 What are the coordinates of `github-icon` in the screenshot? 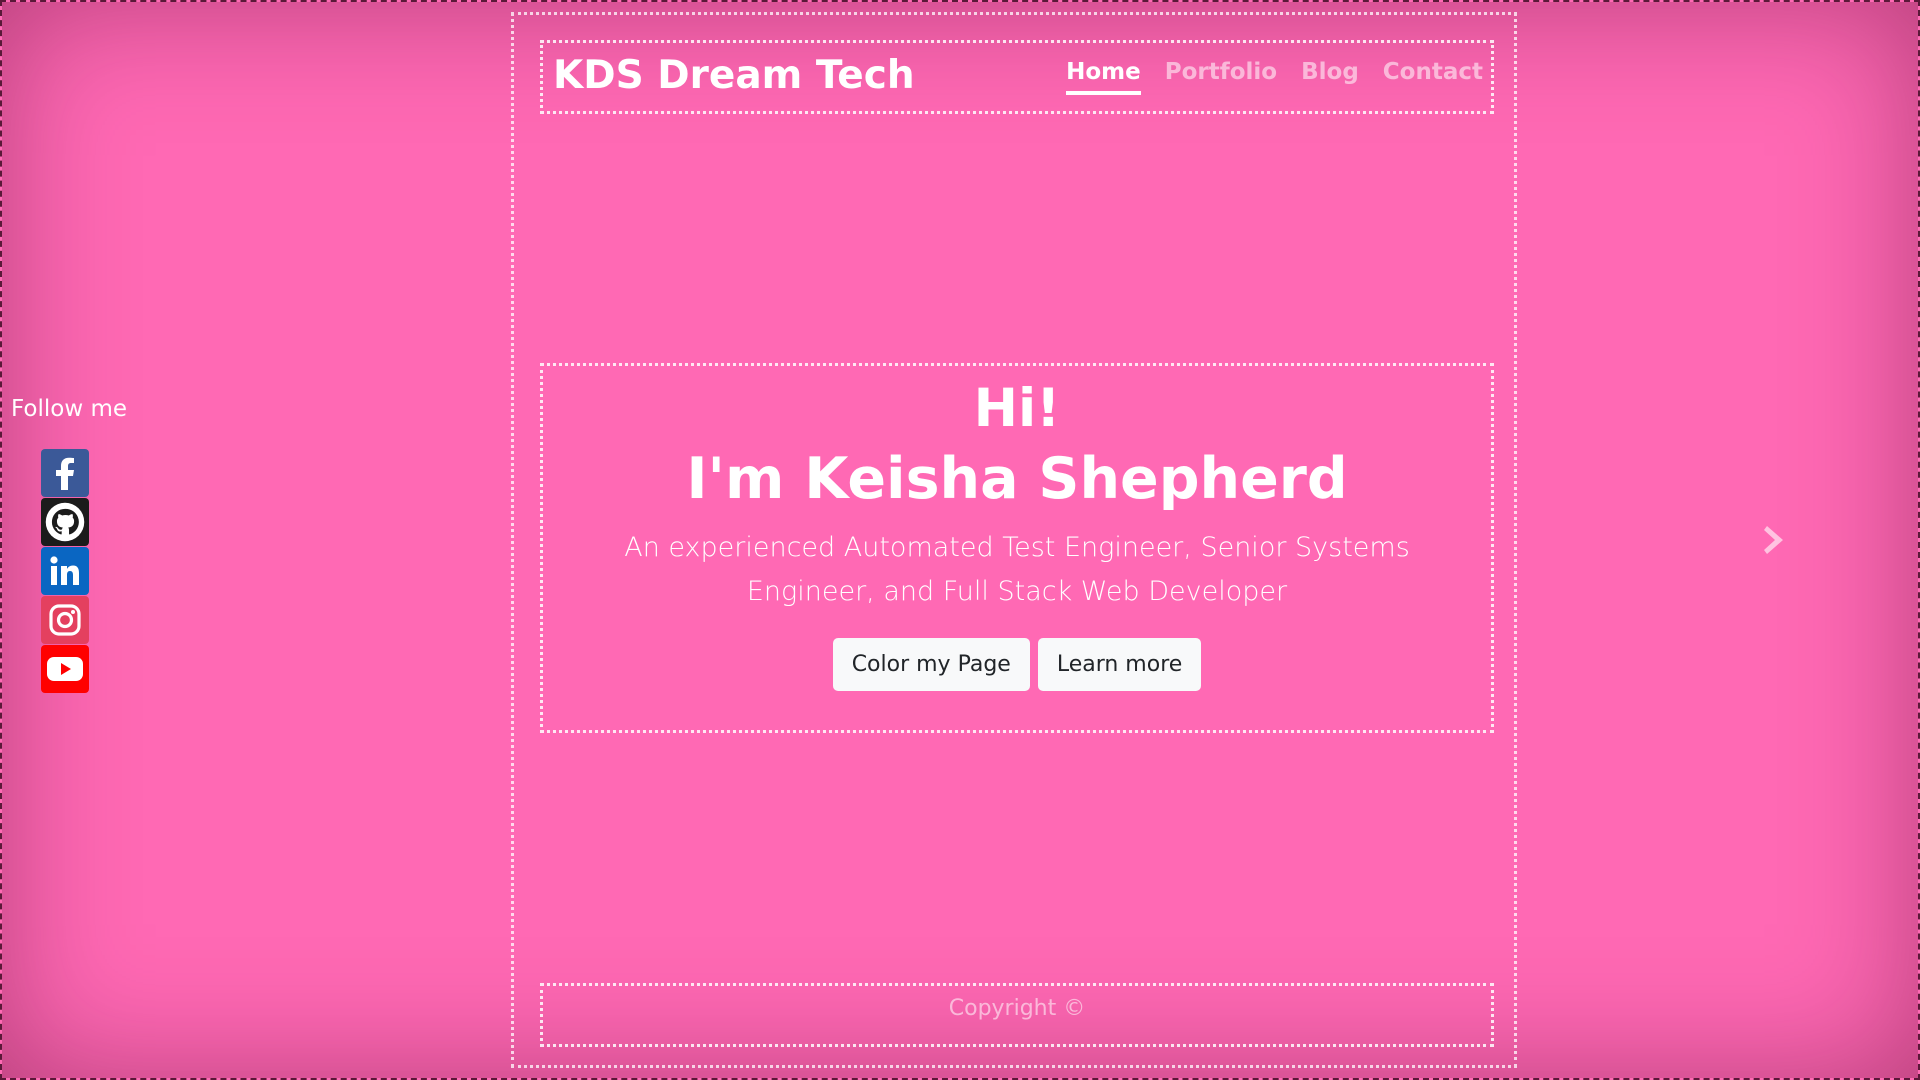 It's located at (65, 522).